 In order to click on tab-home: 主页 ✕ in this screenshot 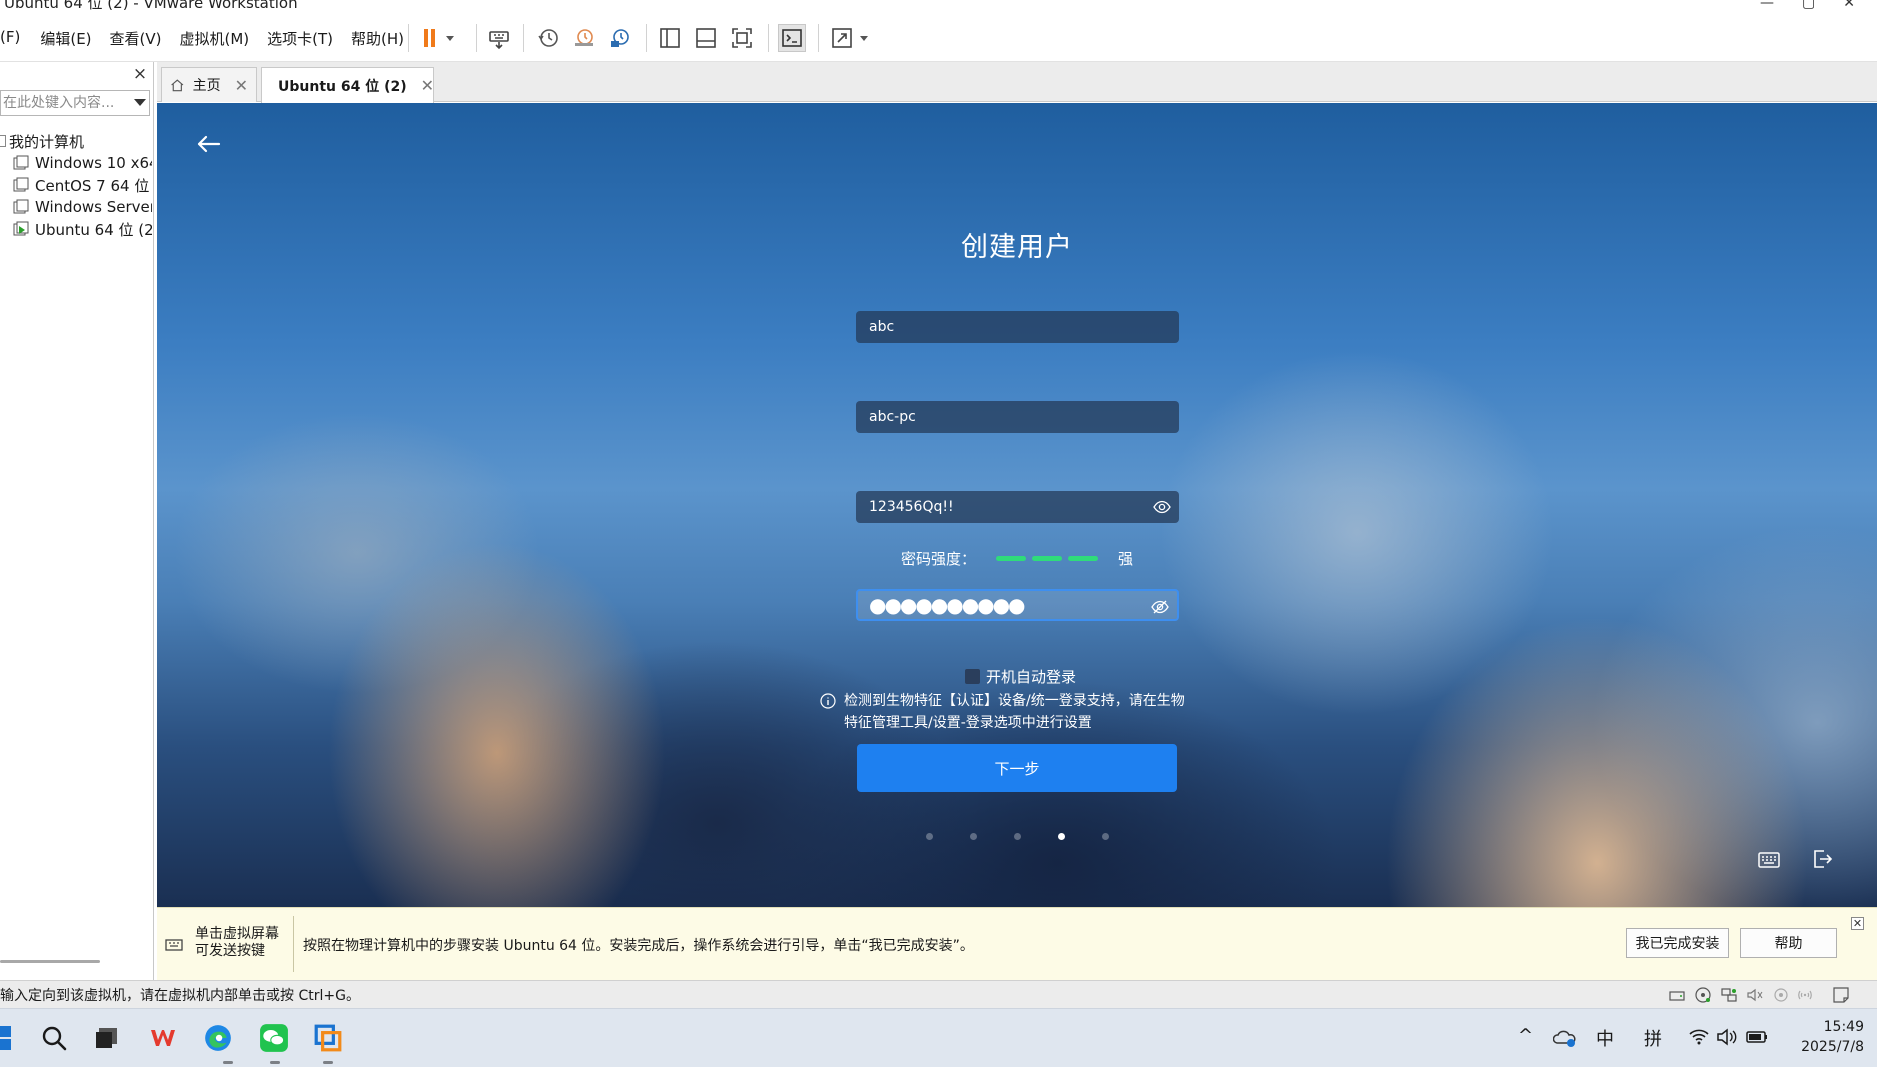, I will do `click(209, 84)`.